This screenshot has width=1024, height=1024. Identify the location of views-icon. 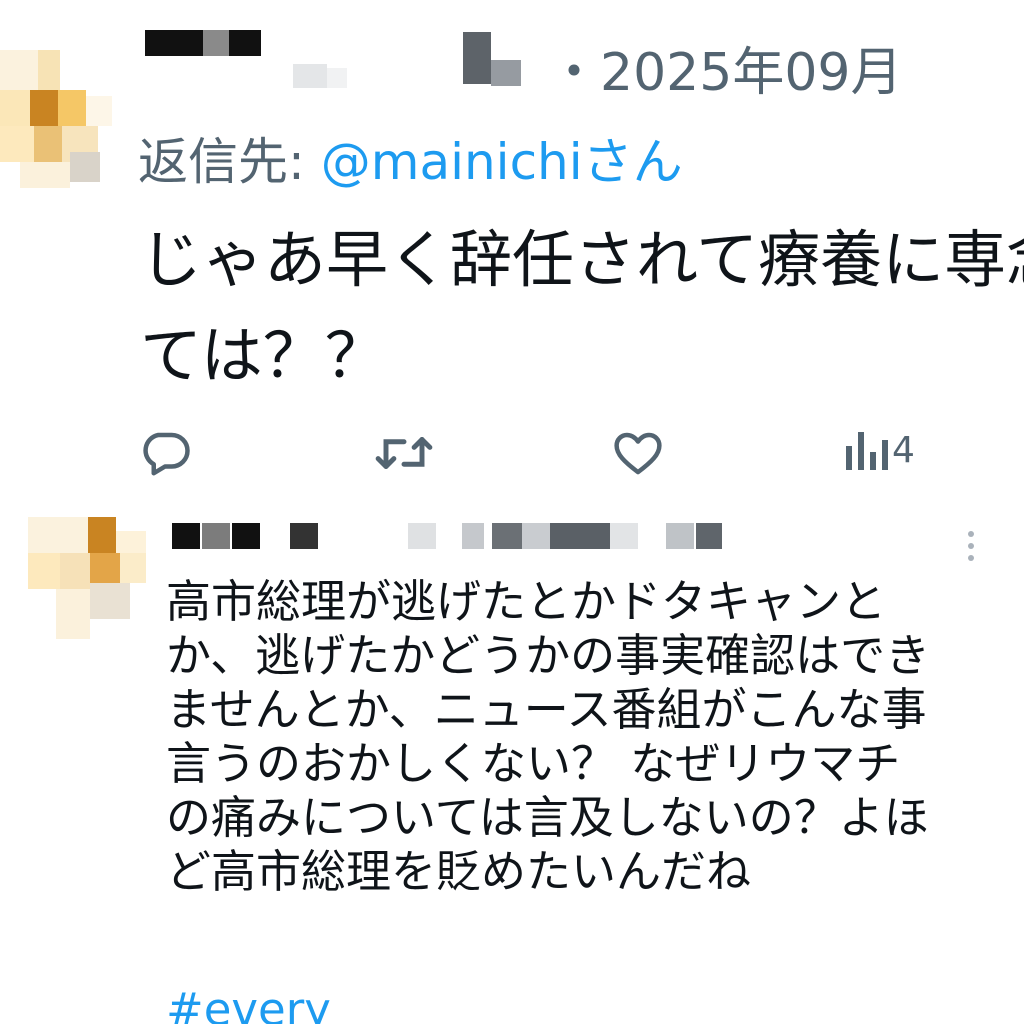
(867, 451).